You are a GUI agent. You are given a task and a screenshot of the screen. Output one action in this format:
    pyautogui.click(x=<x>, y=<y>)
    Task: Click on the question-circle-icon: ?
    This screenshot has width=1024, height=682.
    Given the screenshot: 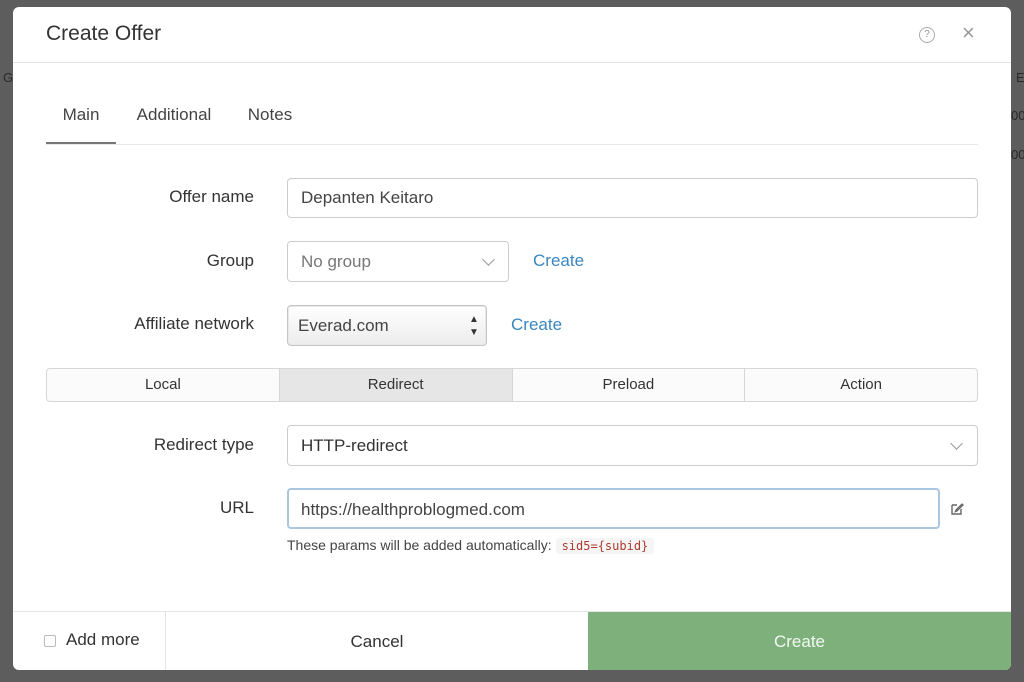 What is the action you would take?
    pyautogui.click(x=927, y=35)
    